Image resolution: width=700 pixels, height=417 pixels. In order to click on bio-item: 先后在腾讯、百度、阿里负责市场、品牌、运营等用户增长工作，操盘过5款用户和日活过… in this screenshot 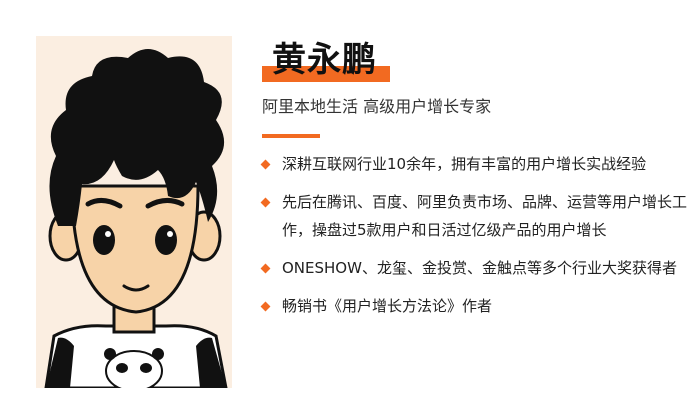, I will do `click(473, 216)`.